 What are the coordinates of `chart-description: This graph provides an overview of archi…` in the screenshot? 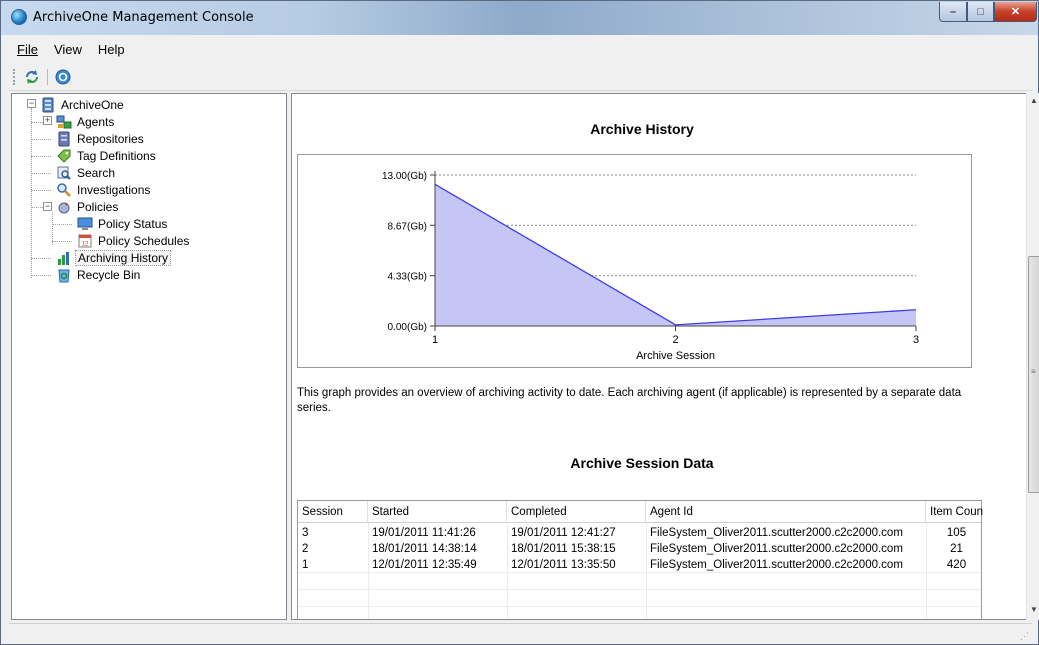 It's located at (629, 400).